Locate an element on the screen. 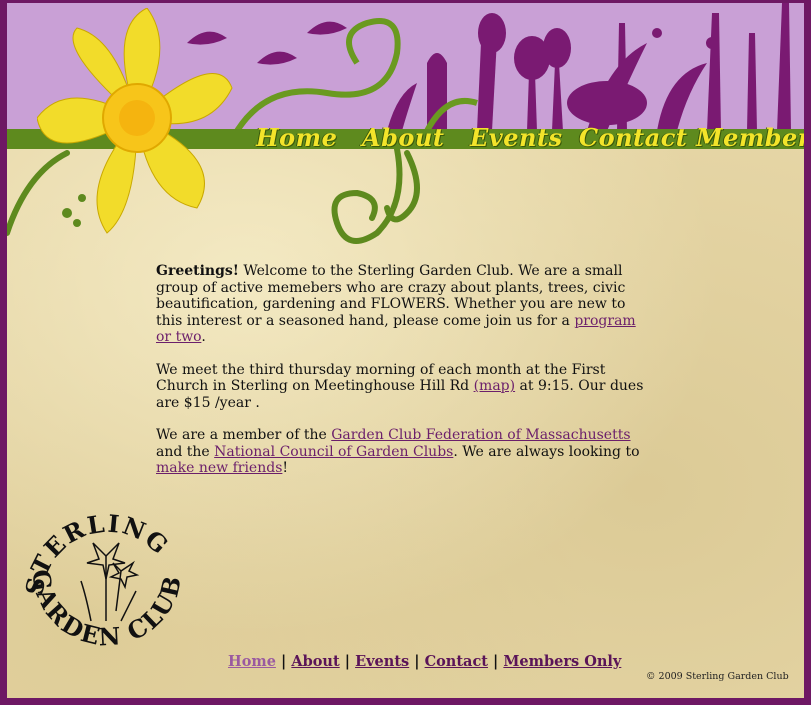 This screenshot has height=705, width=811. map-link: (map) is located at coordinates (495, 386).